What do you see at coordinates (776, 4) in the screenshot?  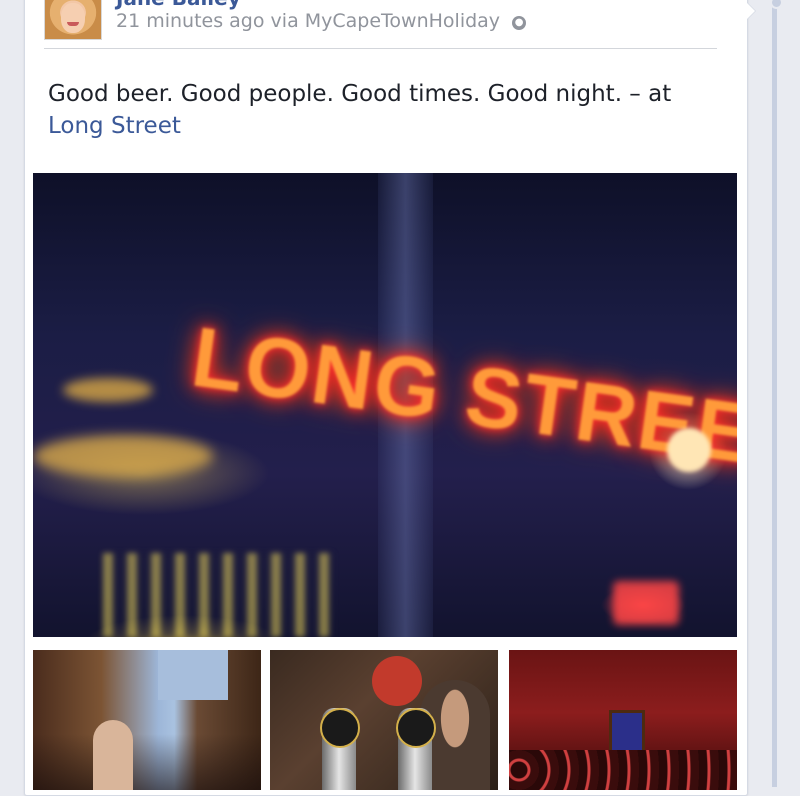 I see `timeline-dot` at bounding box center [776, 4].